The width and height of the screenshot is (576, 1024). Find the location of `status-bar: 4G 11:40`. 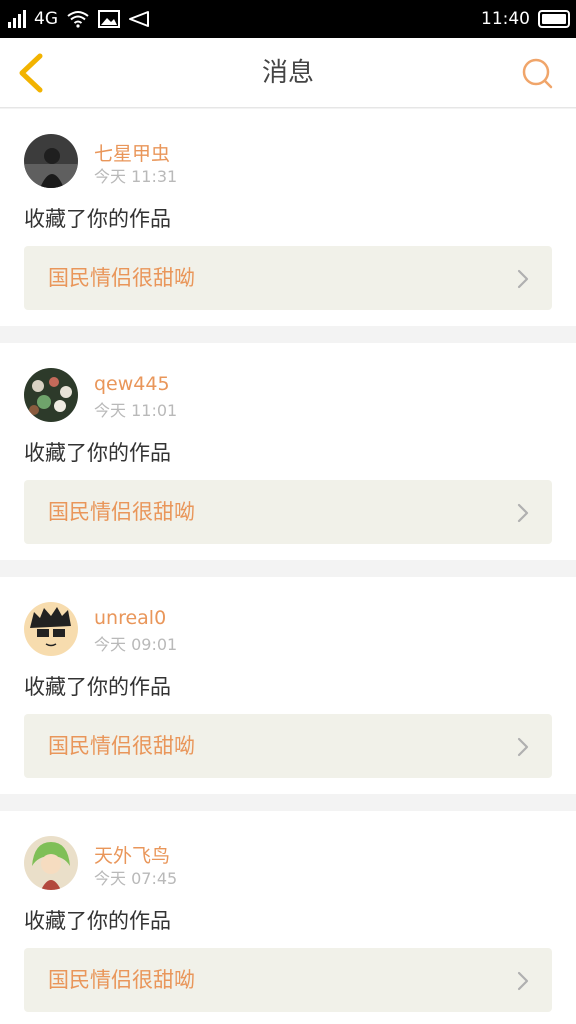

status-bar: 4G 11:40 is located at coordinates (288, 19).